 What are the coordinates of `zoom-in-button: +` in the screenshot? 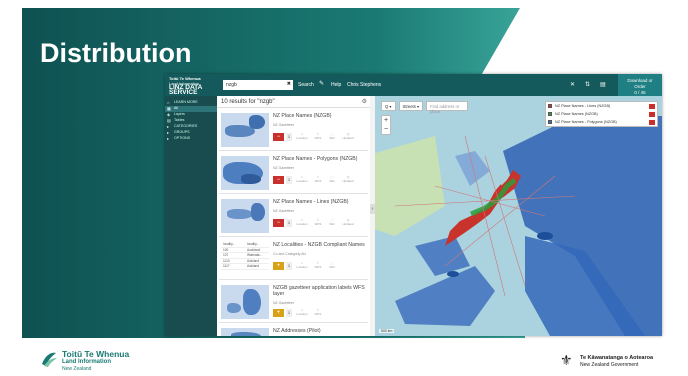 It's located at (386, 120).